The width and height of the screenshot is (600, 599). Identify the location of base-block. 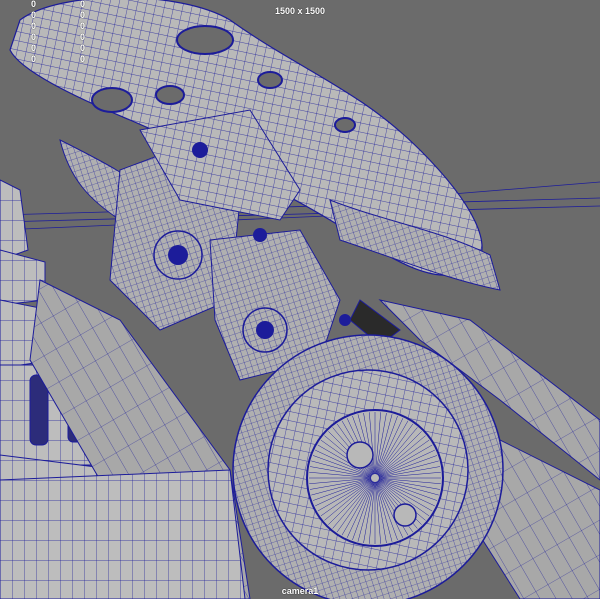
(123, 534).